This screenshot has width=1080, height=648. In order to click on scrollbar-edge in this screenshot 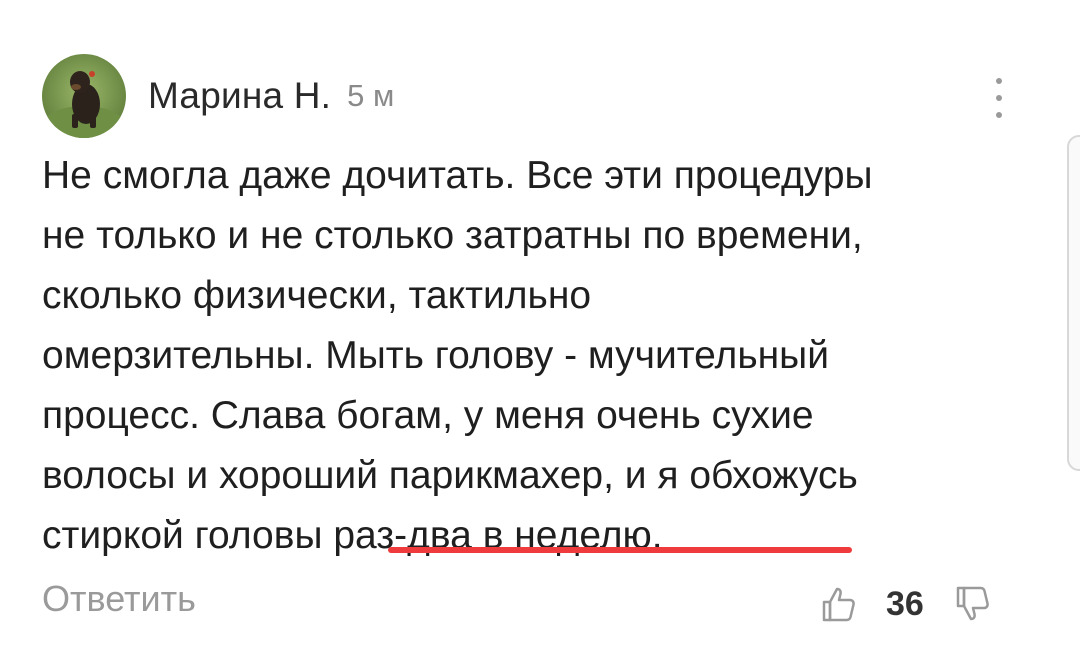, I will do `click(1073, 303)`.